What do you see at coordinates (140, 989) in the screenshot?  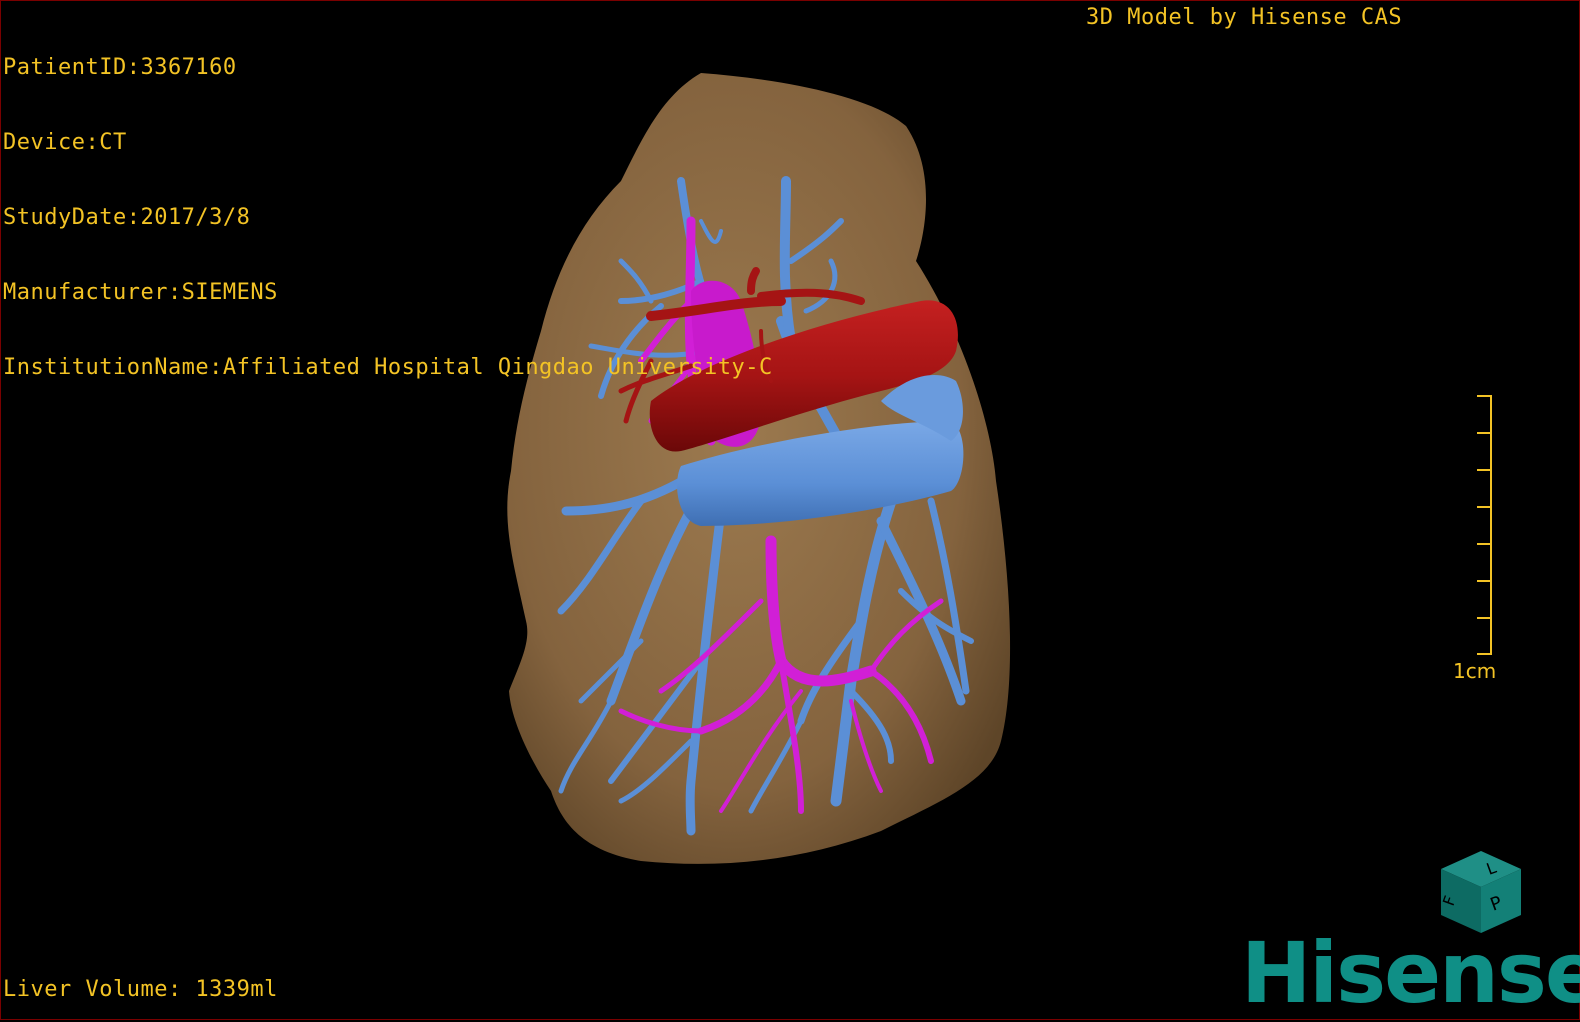 I see `liver-volume: Liver Volume: 1339ml` at bounding box center [140, 989].